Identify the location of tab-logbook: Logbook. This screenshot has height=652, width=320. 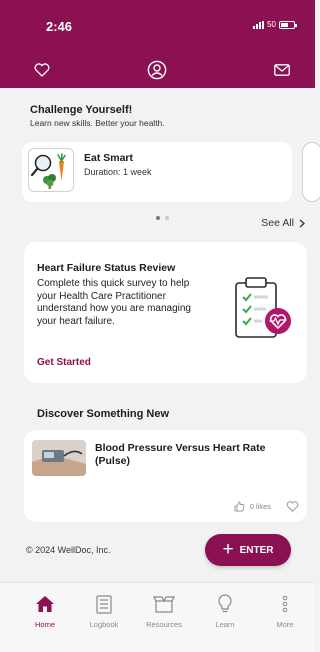
(104, 611).